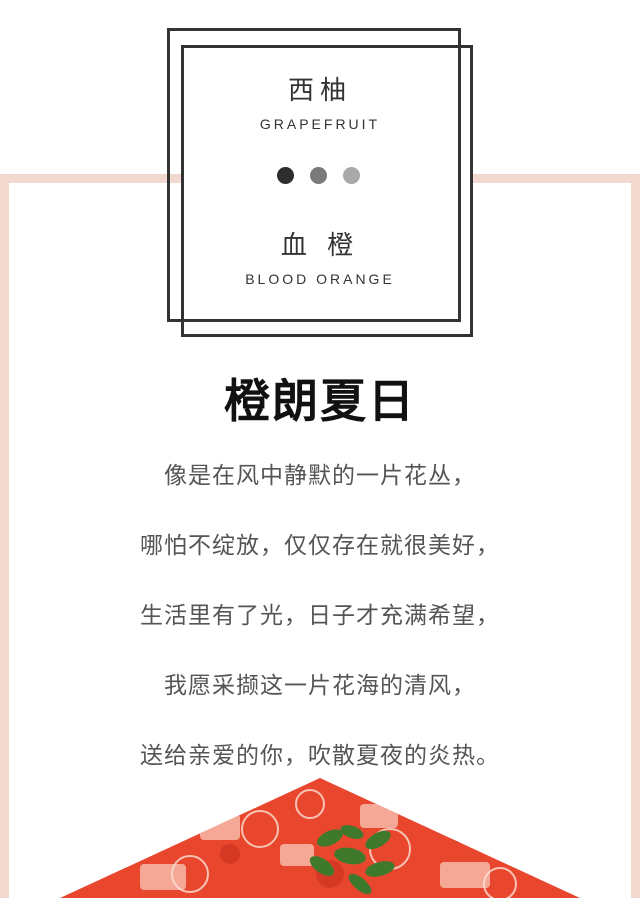  What do you see at coordinates (320, 124) in the screenshot?
I see `fruit-1-english: GRAPEFRUIT` at bounding box center [320, 124].